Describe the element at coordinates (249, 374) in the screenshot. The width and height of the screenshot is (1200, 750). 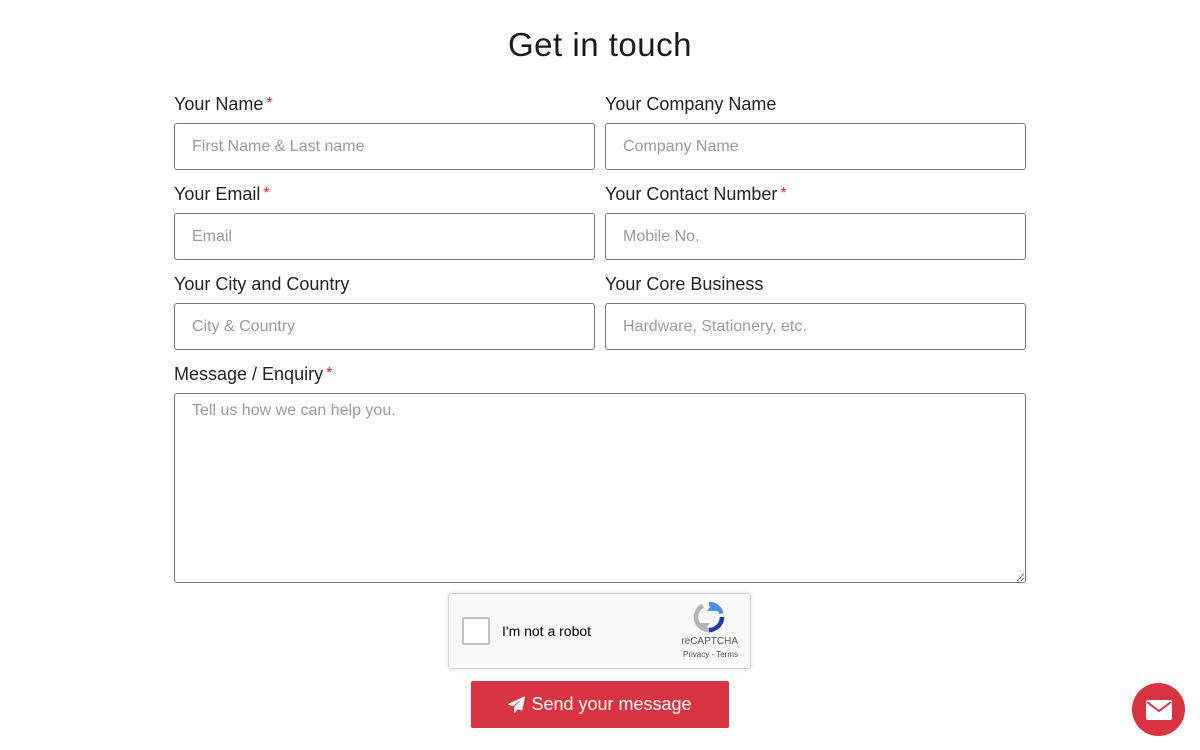
I see `message-label-text: Message / Enquiry` at that location.